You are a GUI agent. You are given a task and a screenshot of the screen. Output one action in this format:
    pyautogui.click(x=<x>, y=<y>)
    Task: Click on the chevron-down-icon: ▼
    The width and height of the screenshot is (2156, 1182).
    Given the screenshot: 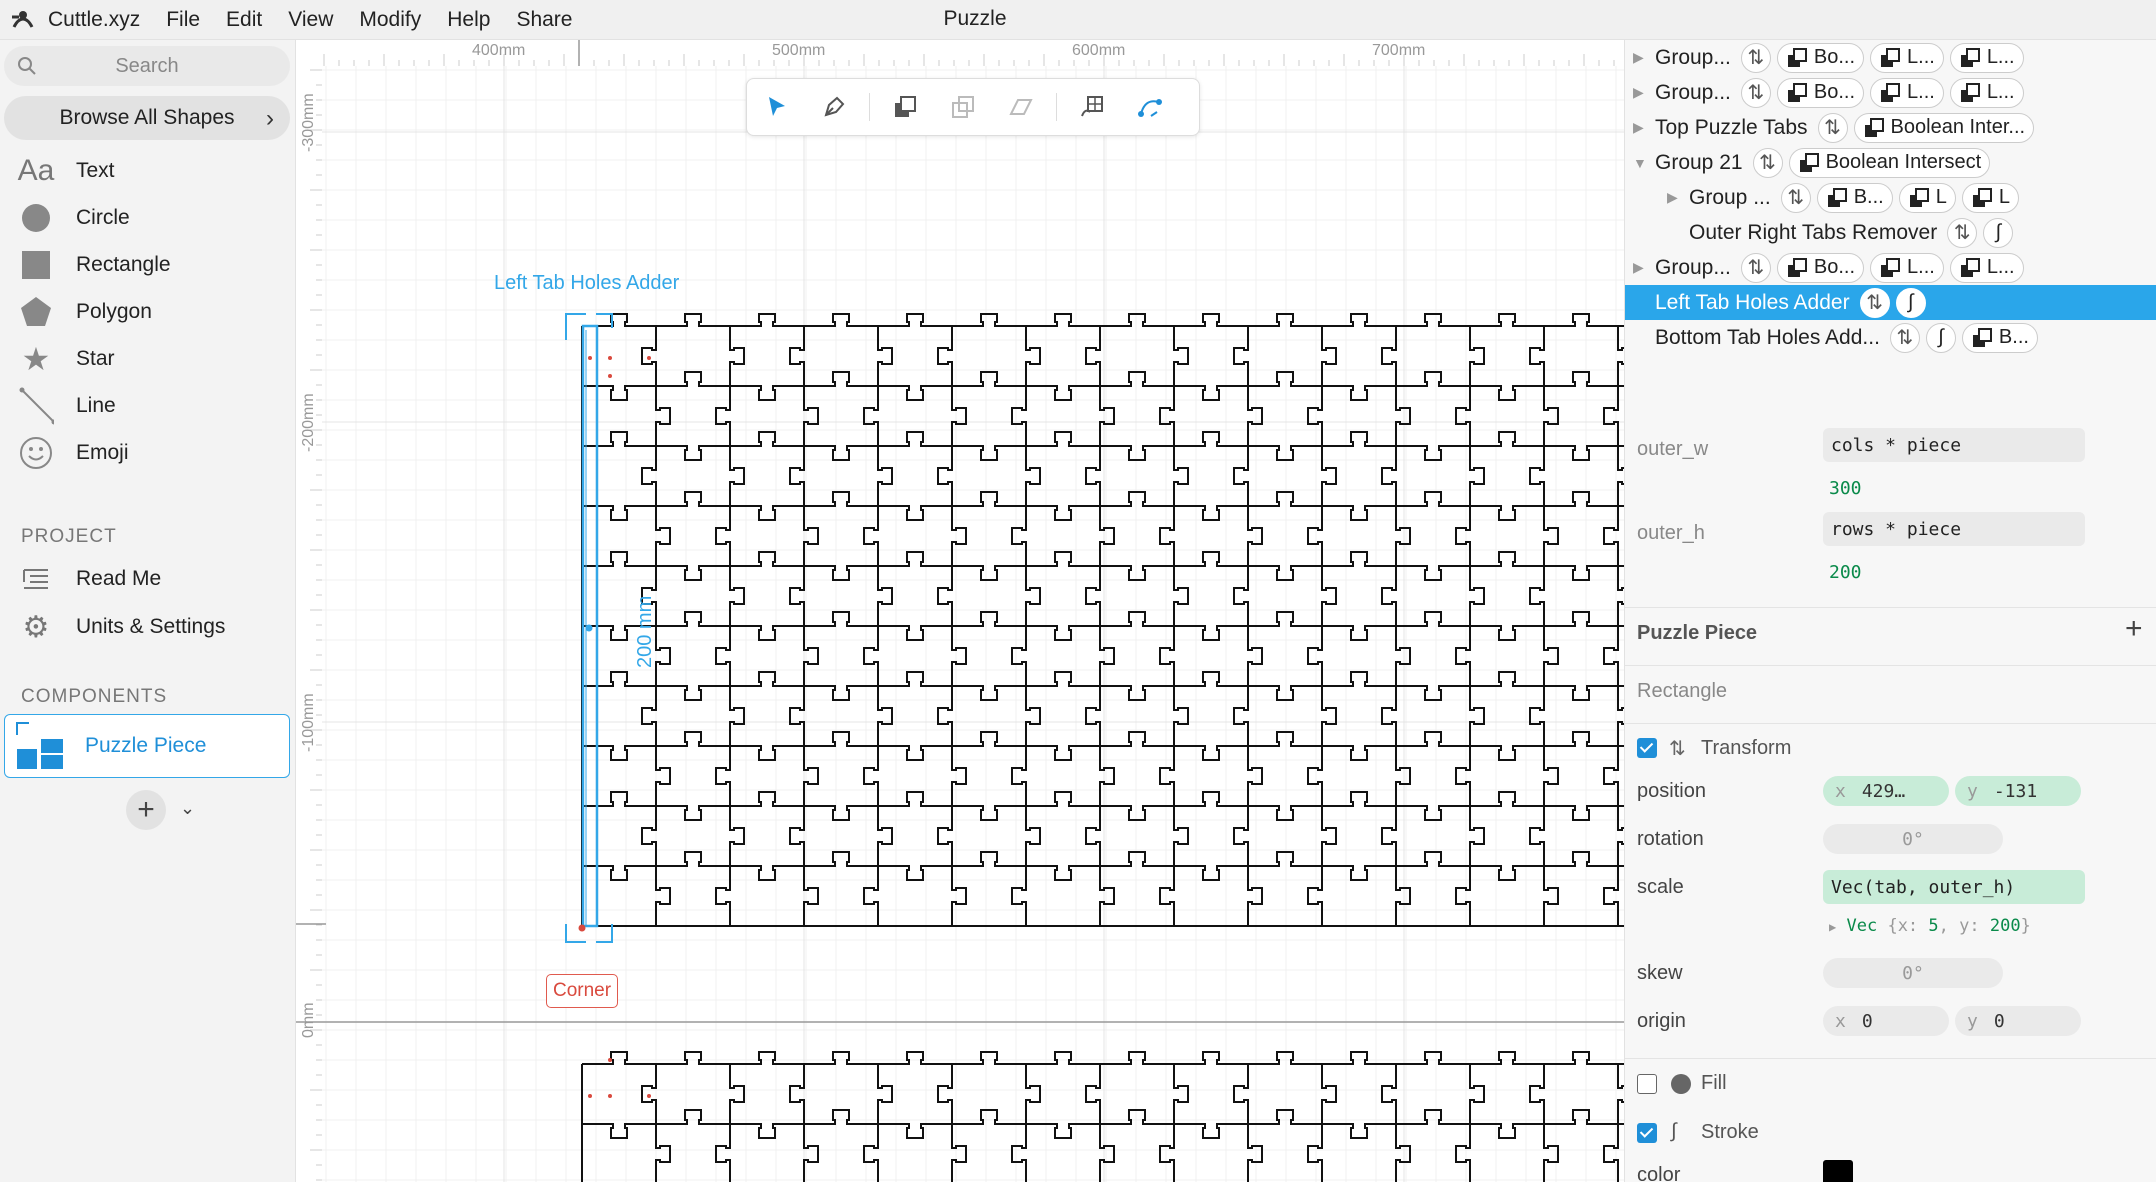 What is the action you would take?
    pyautogui.click(x=1641, y=163)
    